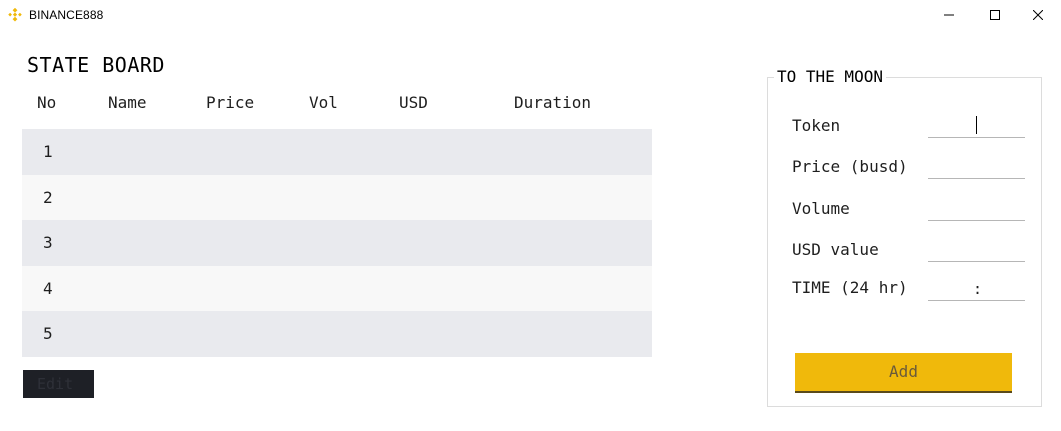  Describe the element at coordinates (553, 102) in the screenshot. I see `column-header-duration: Duration` at that location.